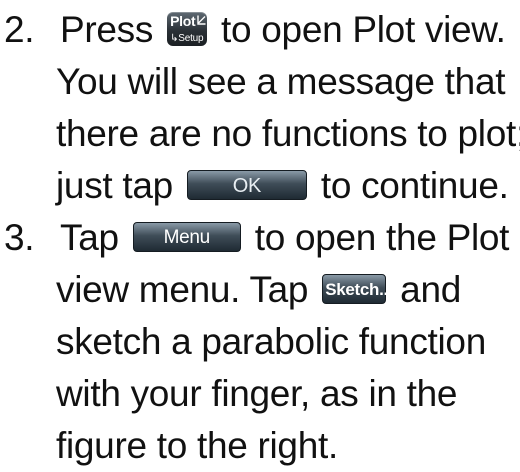 This screenshot has width=520, height=472. What do you see at coordinates (257, 393) in the screenshot?
I see `step-3-line-4: with your finger, as in the` at bounding box center [257, 393].